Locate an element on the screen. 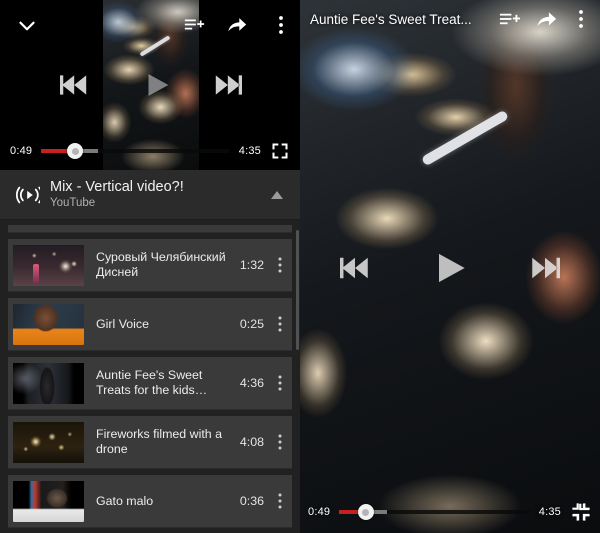 This screenshot has width=600, height=533. mix-header: Mix - Vertical video?! YouTube is located at coordinates (150, 195).